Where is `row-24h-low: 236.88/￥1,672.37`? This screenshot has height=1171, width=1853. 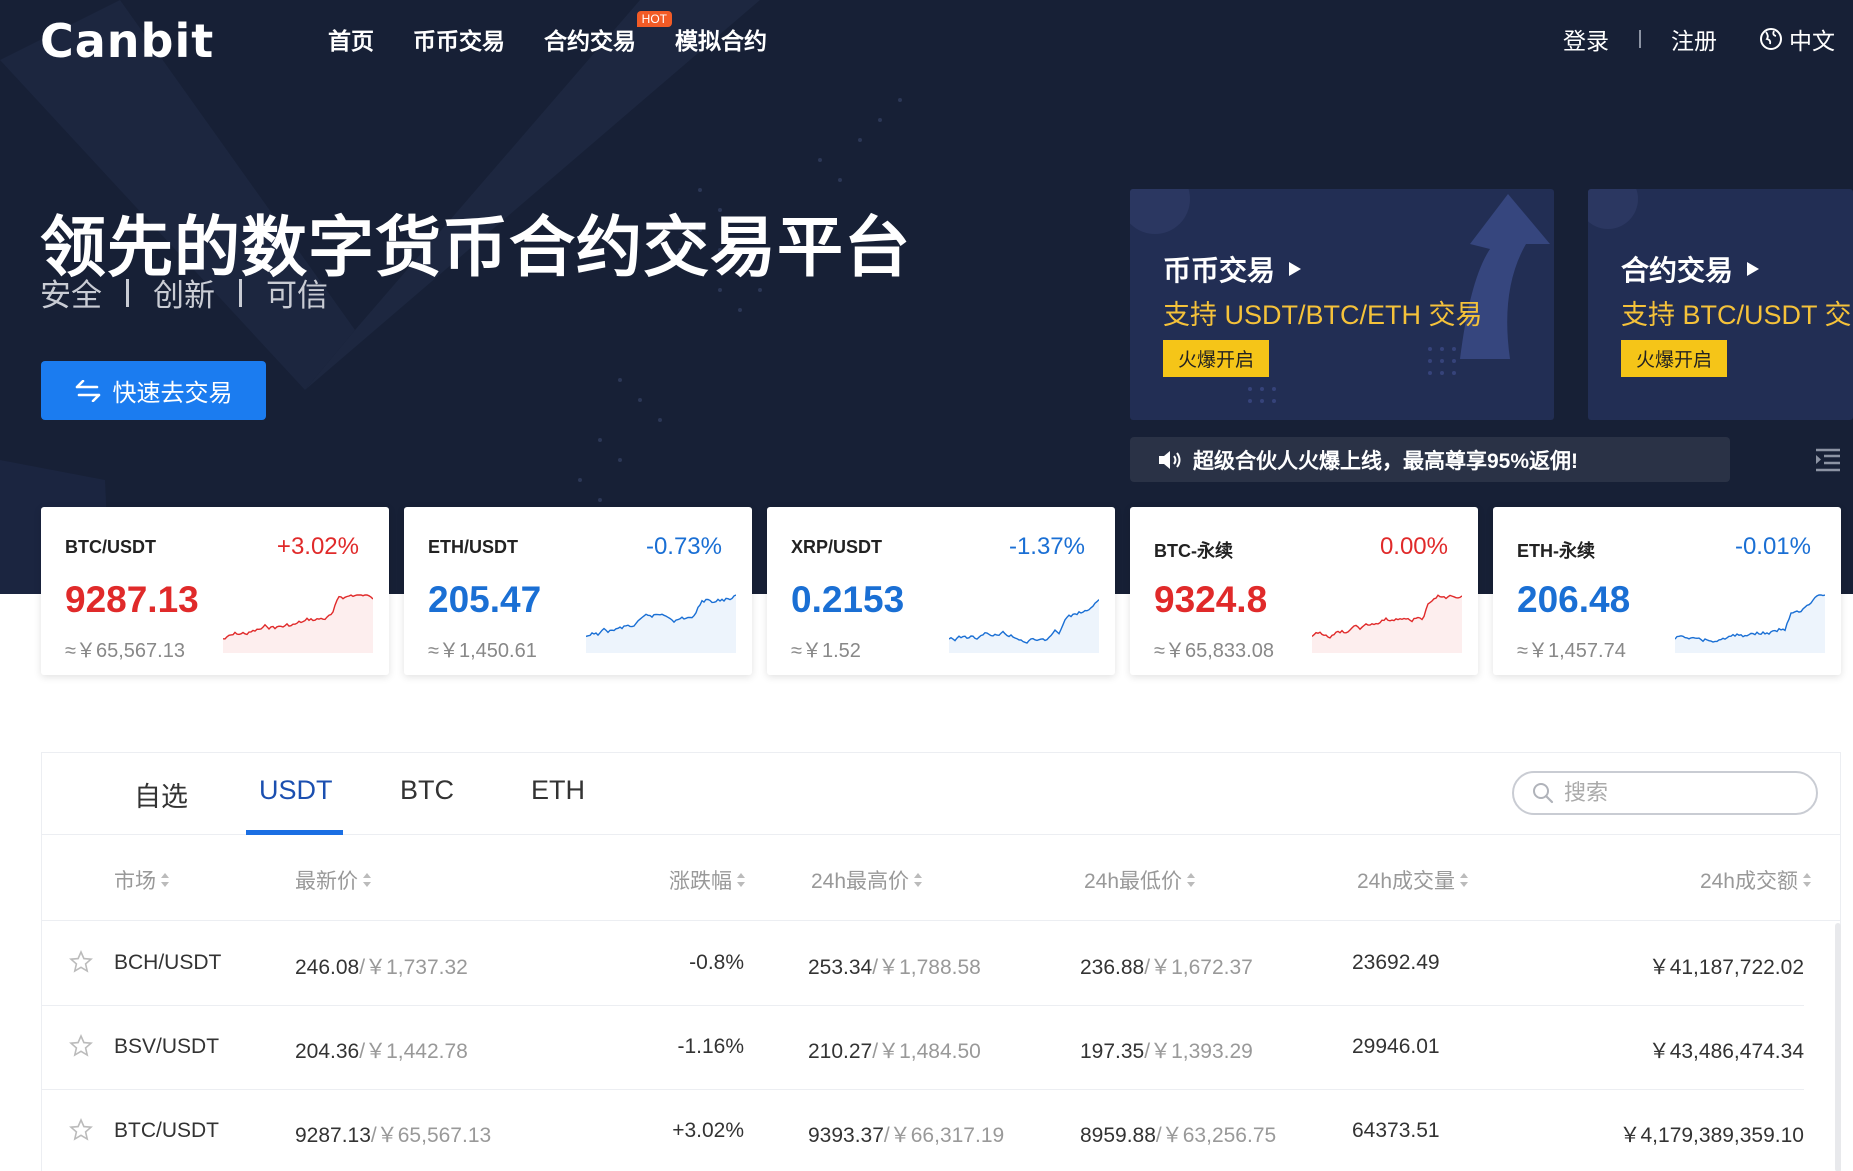
row-24h-low: 236.88/￥1,672.37 is located at coordinates (1166, 966).